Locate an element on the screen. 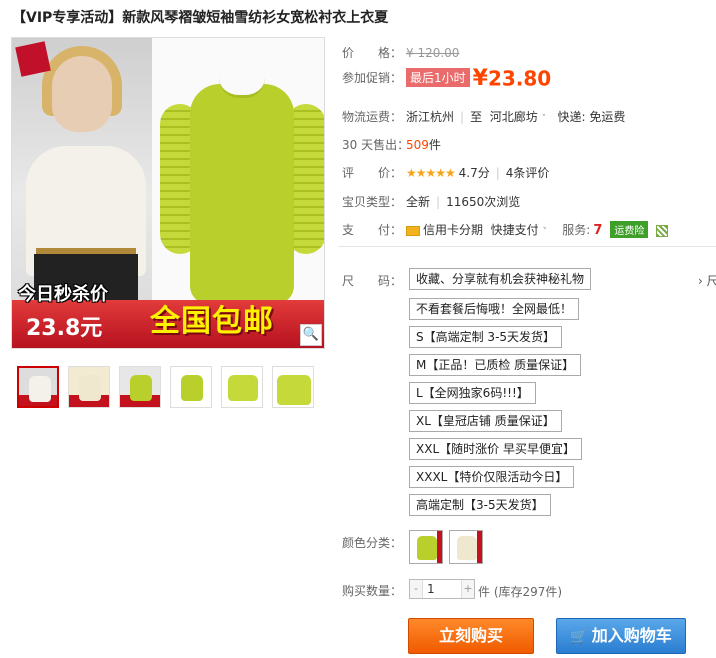 This screenshot has height=658, width=716. promo-price-text: 23.8元 is located at coordinates (64, 328).